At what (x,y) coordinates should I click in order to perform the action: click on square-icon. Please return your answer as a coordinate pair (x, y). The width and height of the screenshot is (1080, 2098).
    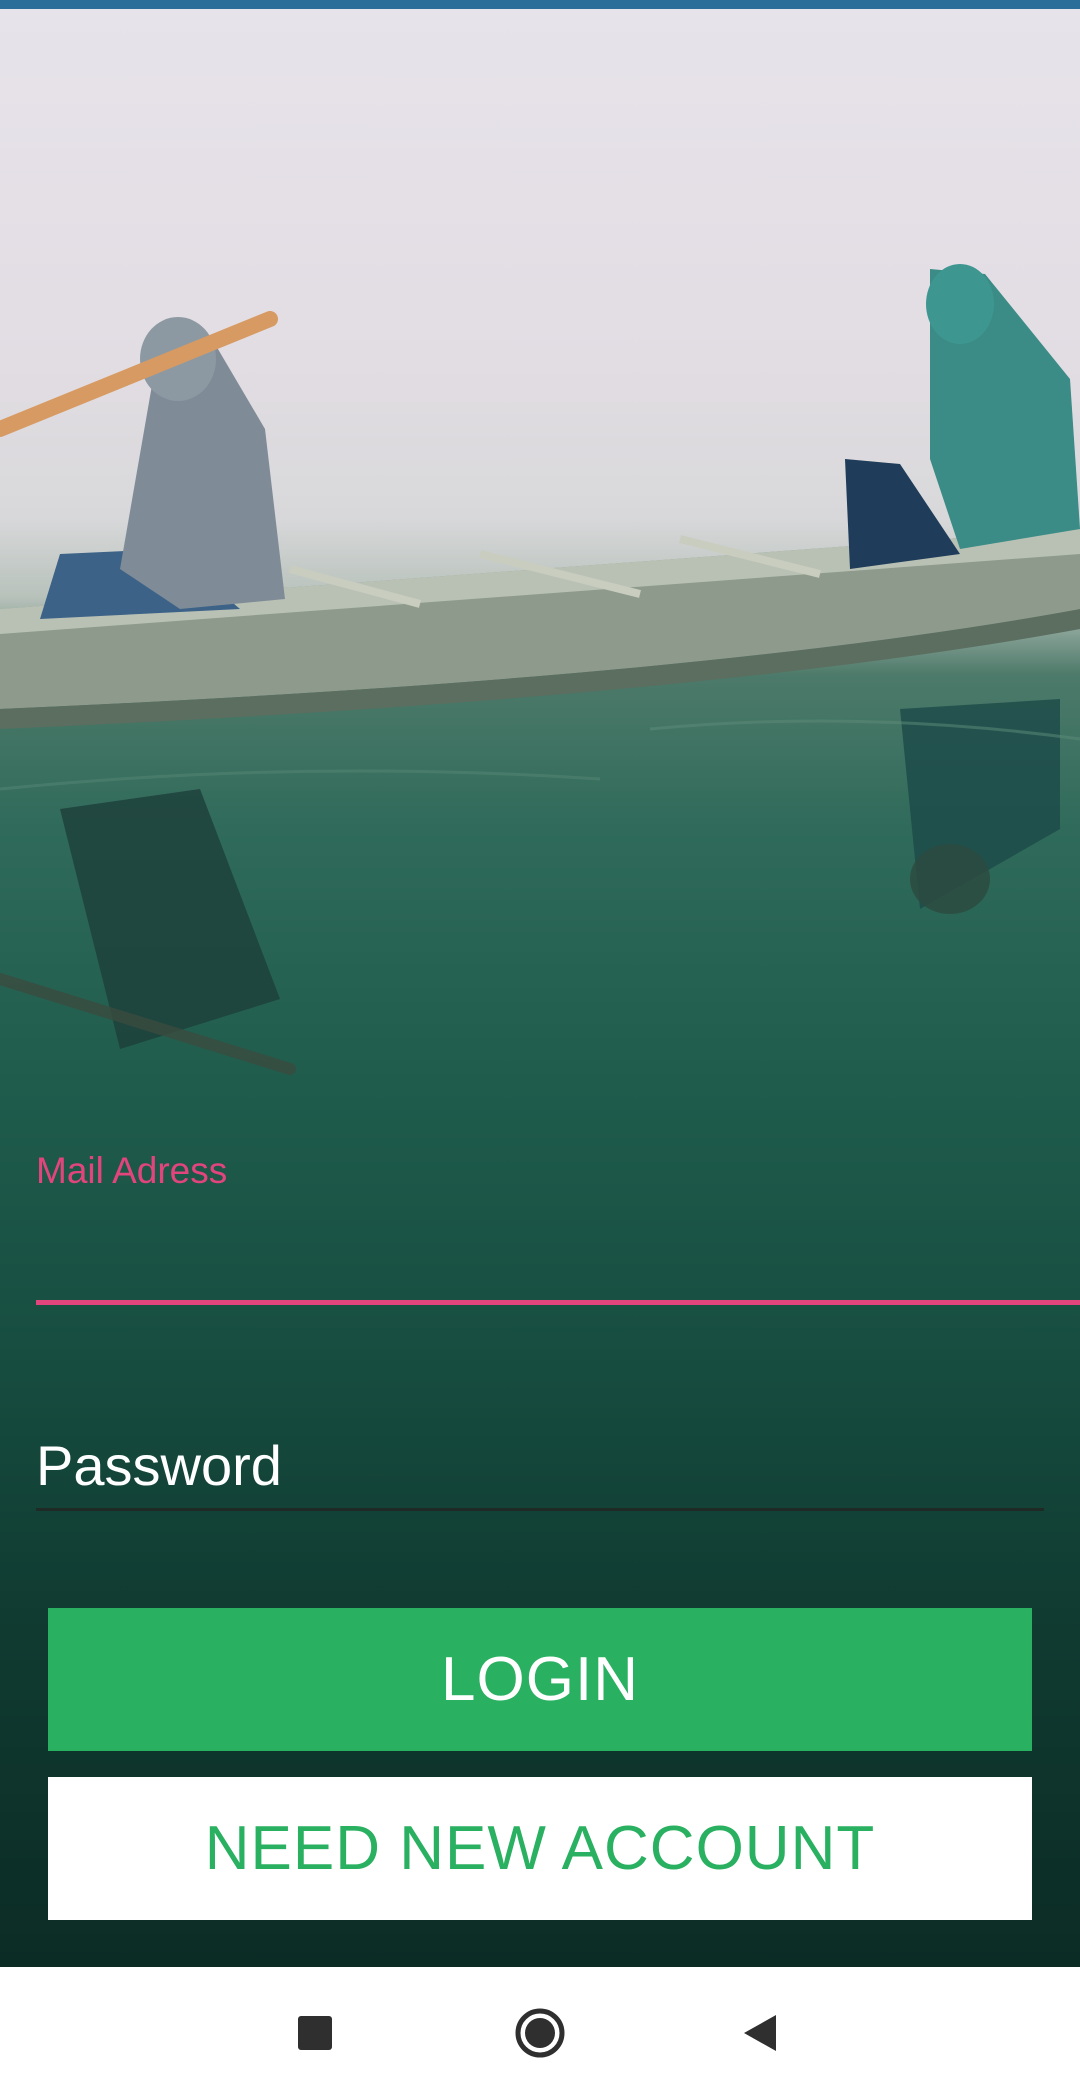
    Looking at the image, I should click on (315, 2032).